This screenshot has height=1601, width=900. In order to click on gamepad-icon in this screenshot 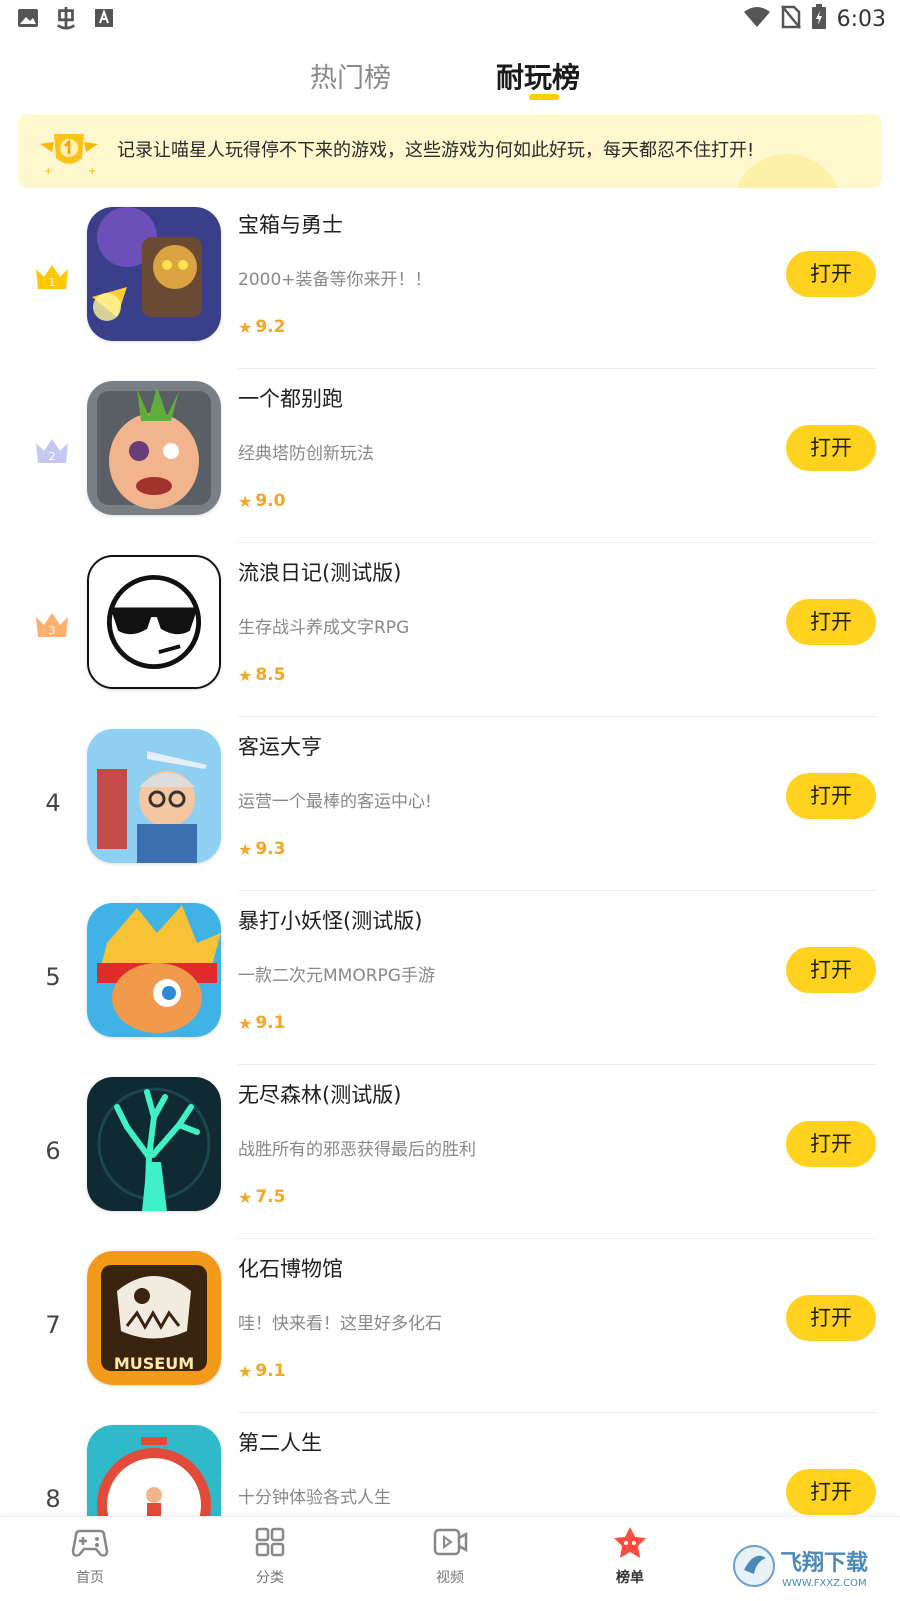, I will do `click(90, 1543)`.